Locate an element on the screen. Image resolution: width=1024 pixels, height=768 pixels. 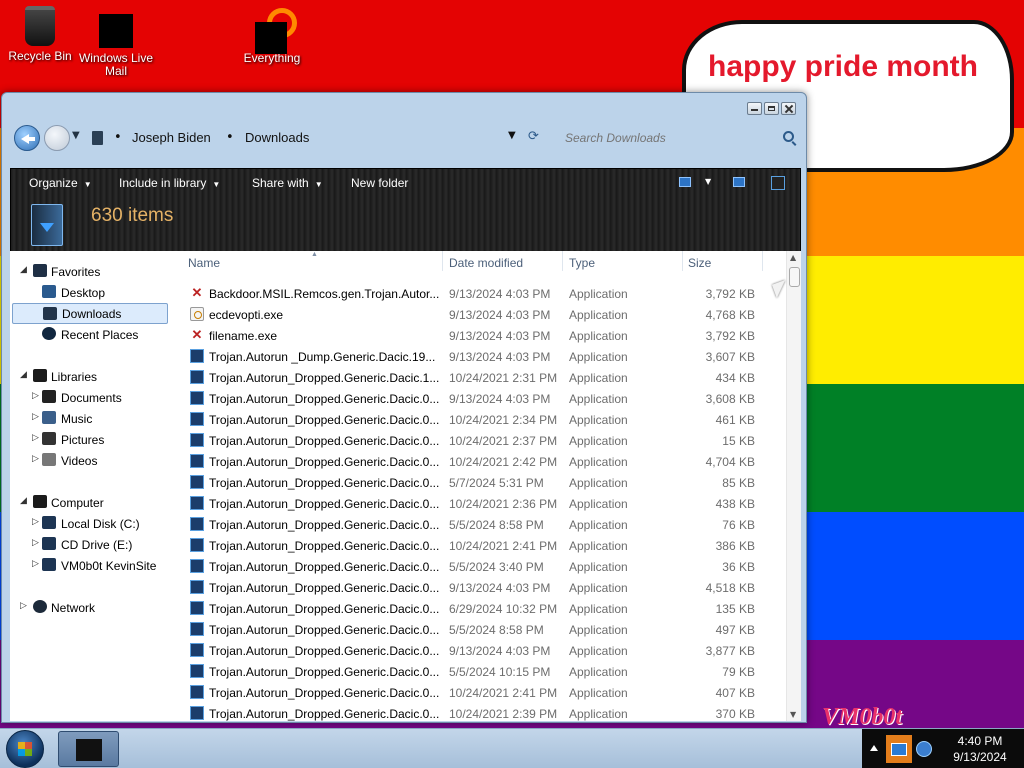
column-header-size: Size is located at coordinates (699, 263).